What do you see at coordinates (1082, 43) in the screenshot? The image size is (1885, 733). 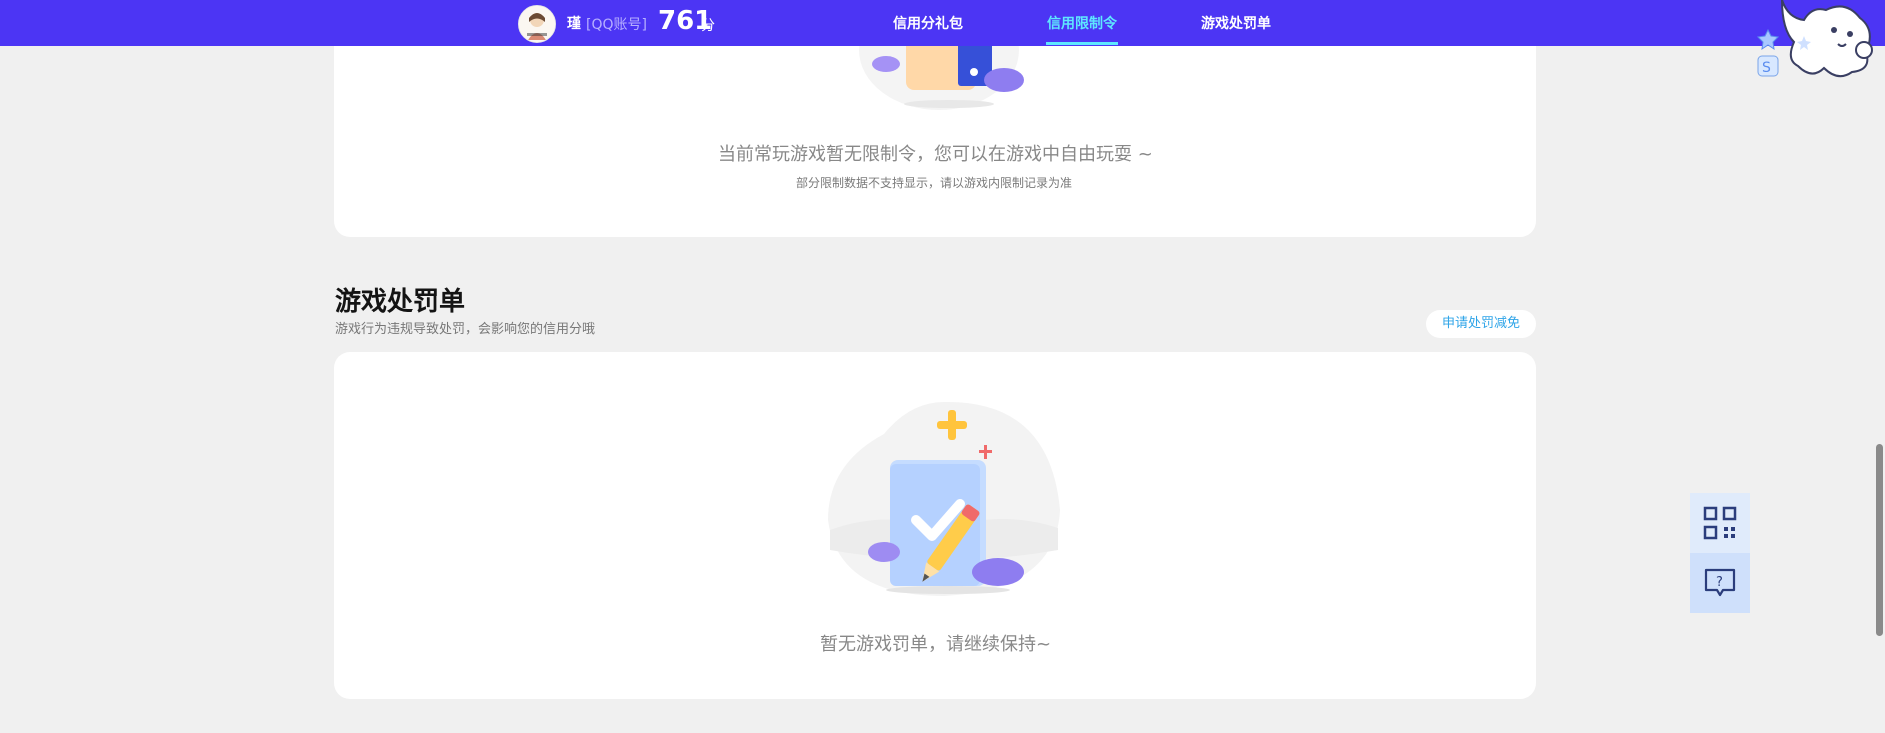 I see `nav-active-indicator` at bounding box center [1082, 43].